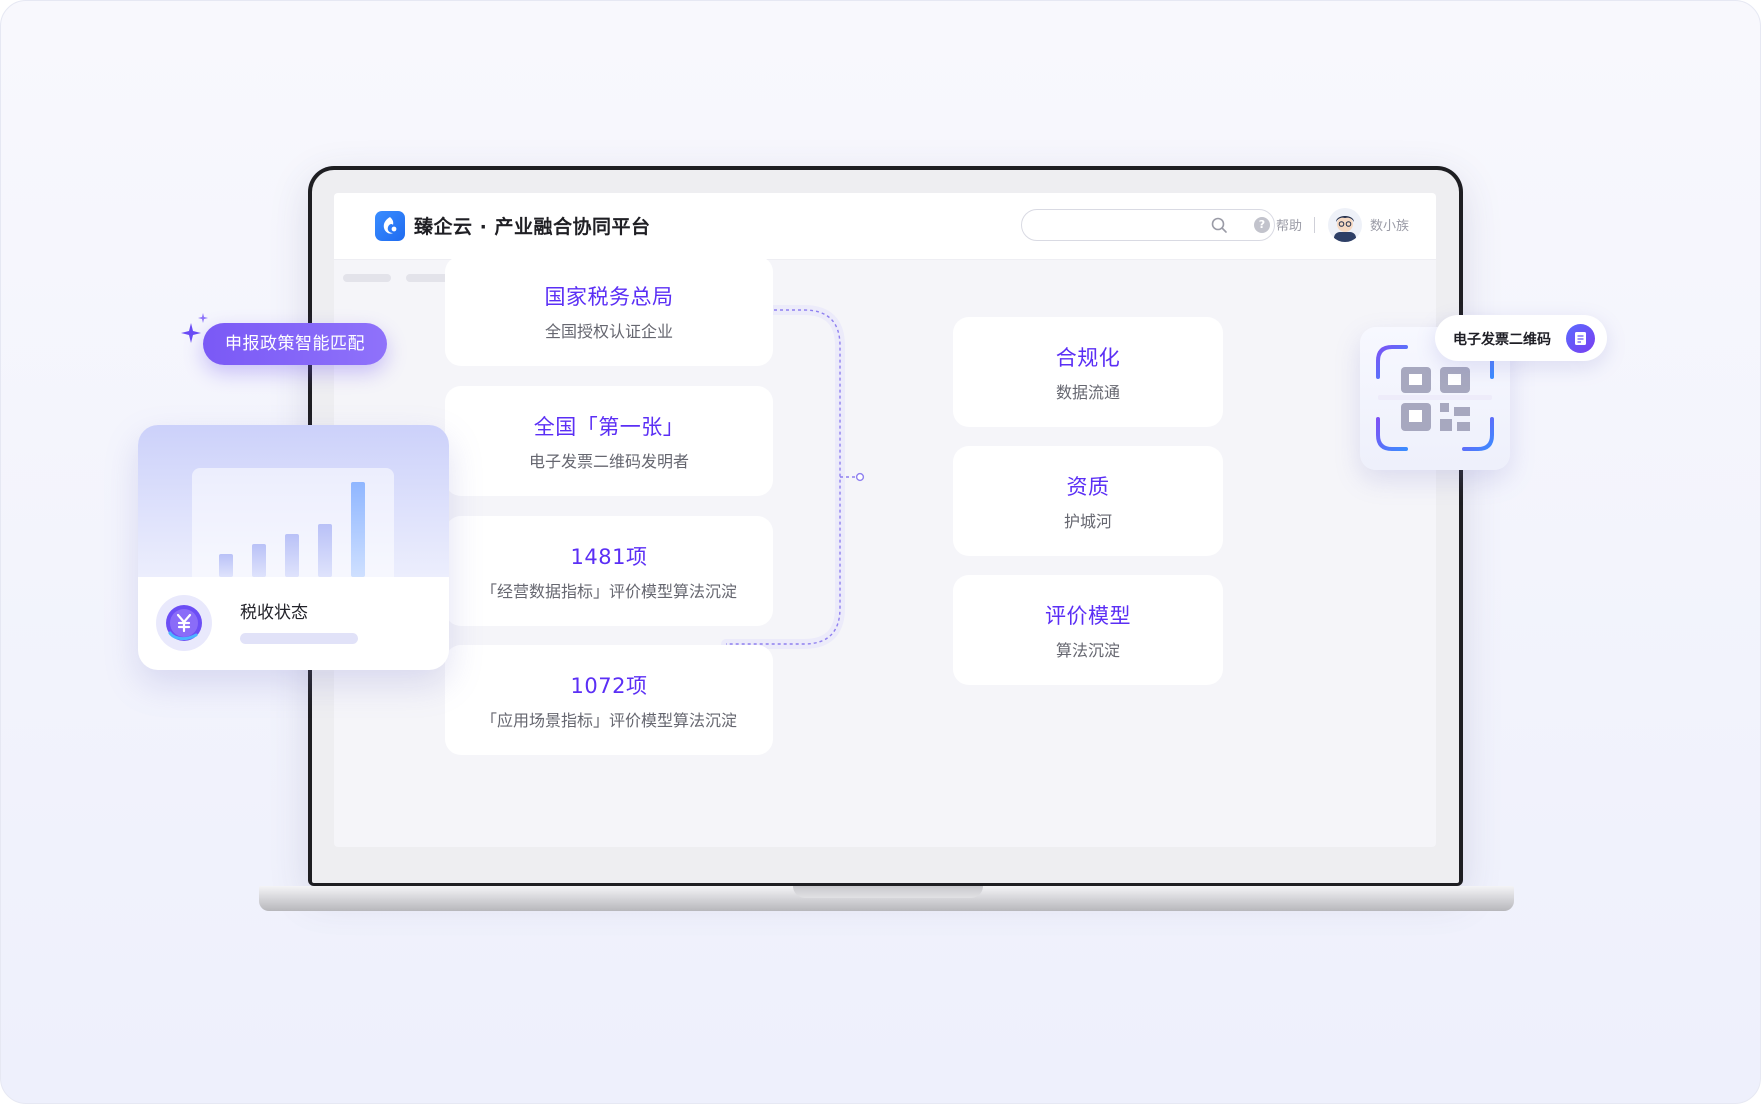  I want to click on info-card-qualification: 资质 护城河, so click(1088, 501).